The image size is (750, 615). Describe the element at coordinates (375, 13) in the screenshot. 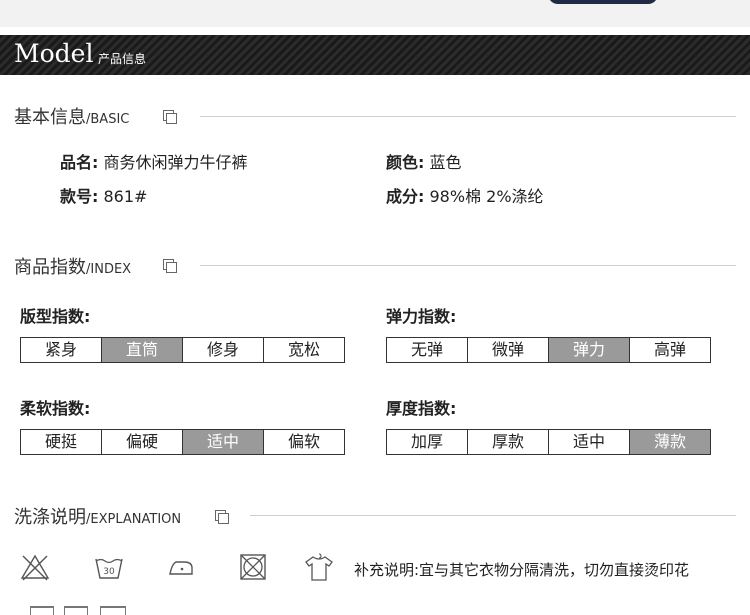

I see `product-image-strip` at that location.